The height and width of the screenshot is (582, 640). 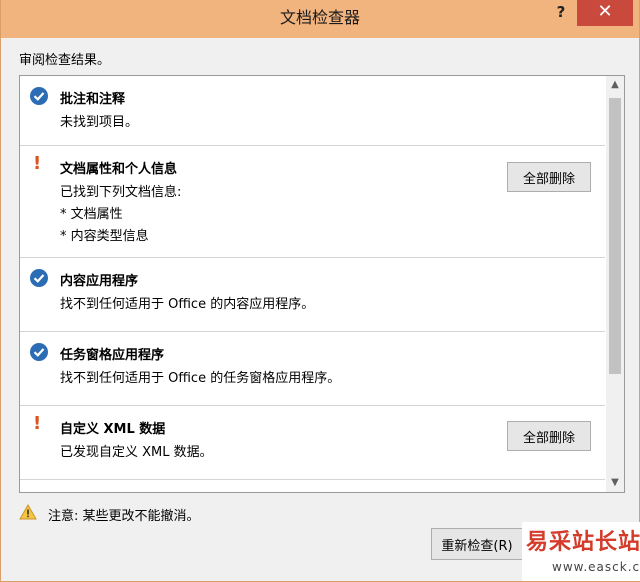 I want to click on vertical-scrollbar: ▲ ▼, so click(x=615, y=284).